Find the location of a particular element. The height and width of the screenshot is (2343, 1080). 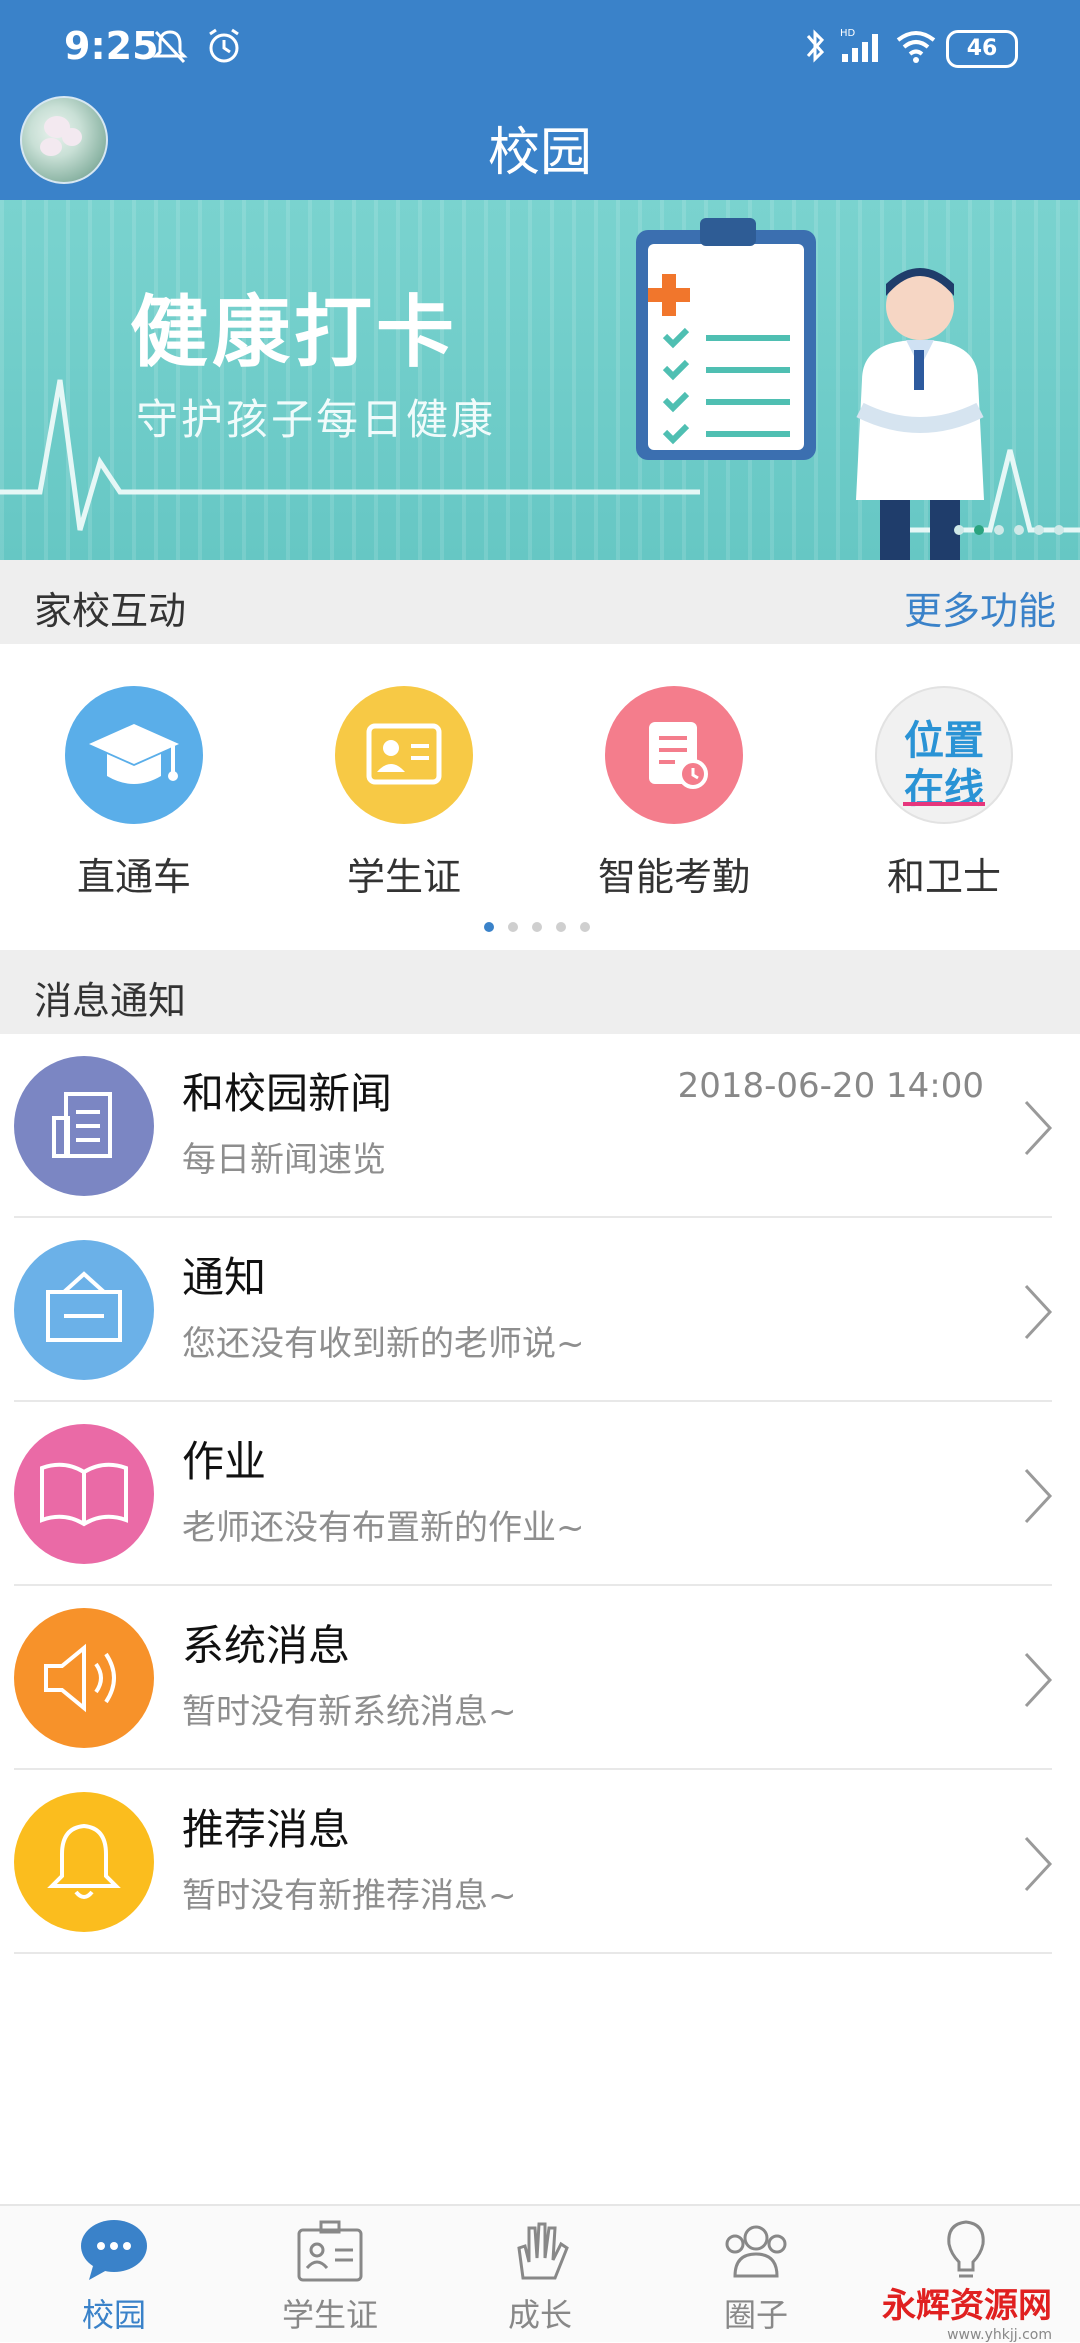

status-time: 9:25 is located at coordinates (111, 46).